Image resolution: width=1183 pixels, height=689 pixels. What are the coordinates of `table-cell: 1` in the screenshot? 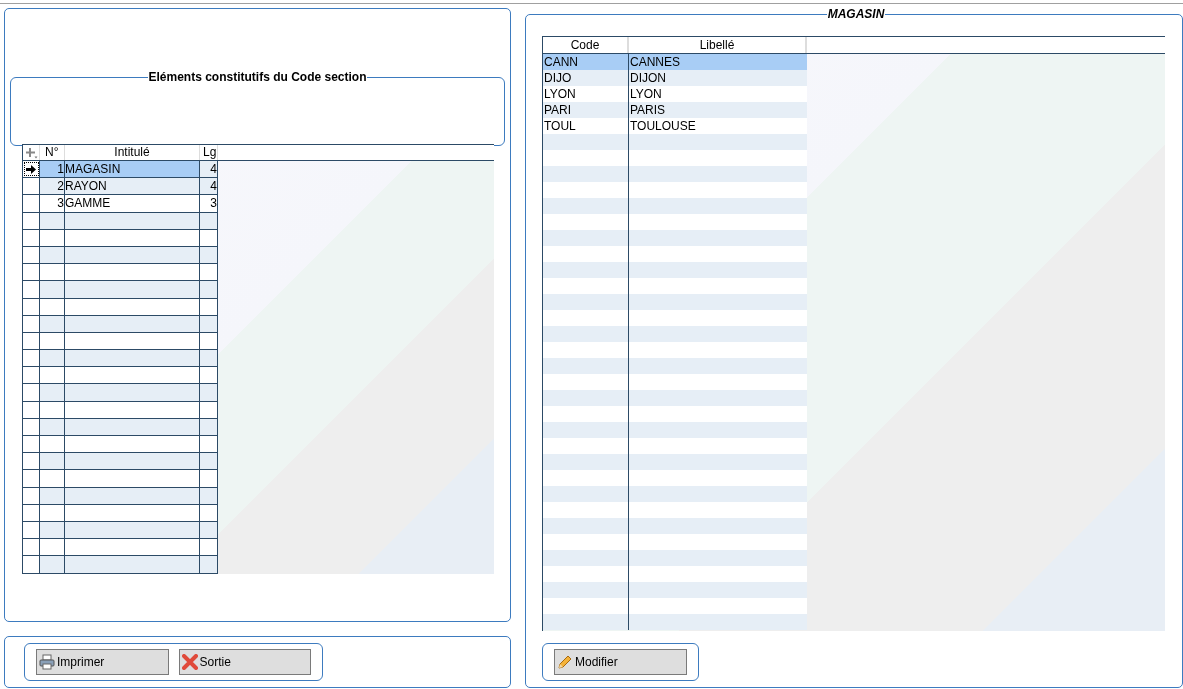 It's located at (52, 169).